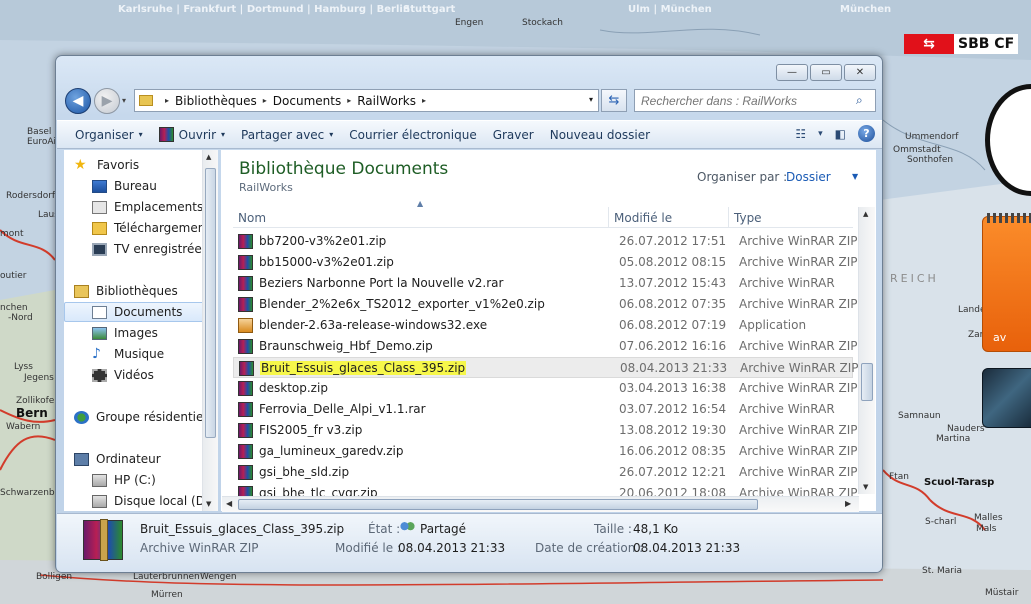 This screenshot has height=604, width=1031. Describe the element at coordinates (959, 482) in the screenshot. I see `map-label: Scuol-Tarasp` at that location.